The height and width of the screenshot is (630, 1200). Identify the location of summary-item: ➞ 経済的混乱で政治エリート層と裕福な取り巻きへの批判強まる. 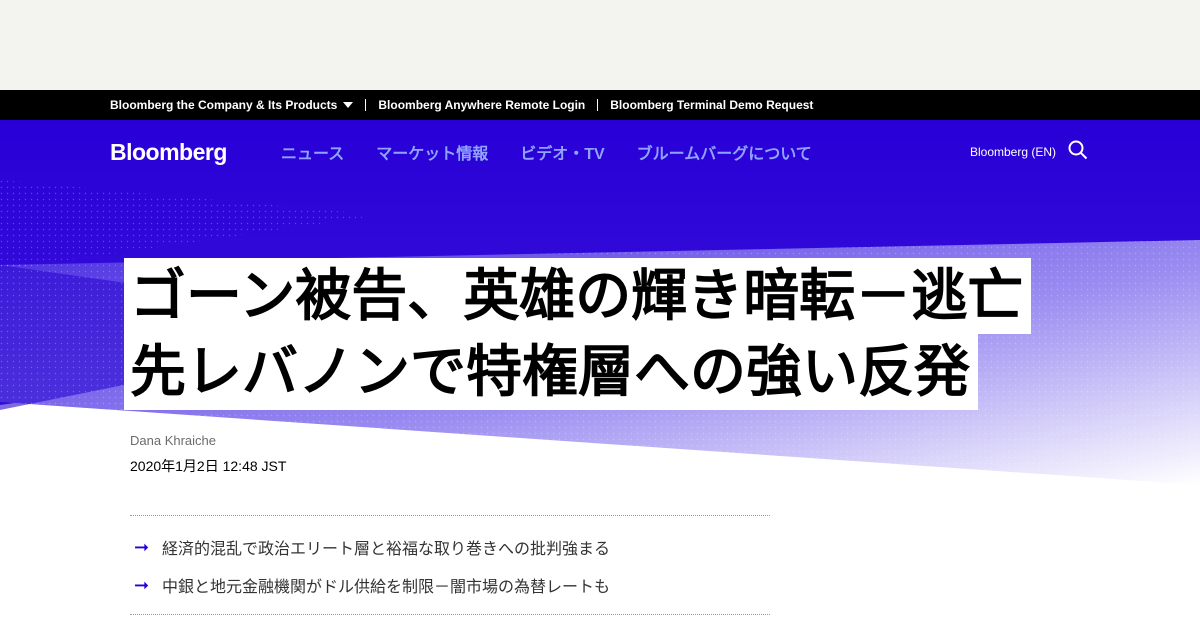
(450, 547).